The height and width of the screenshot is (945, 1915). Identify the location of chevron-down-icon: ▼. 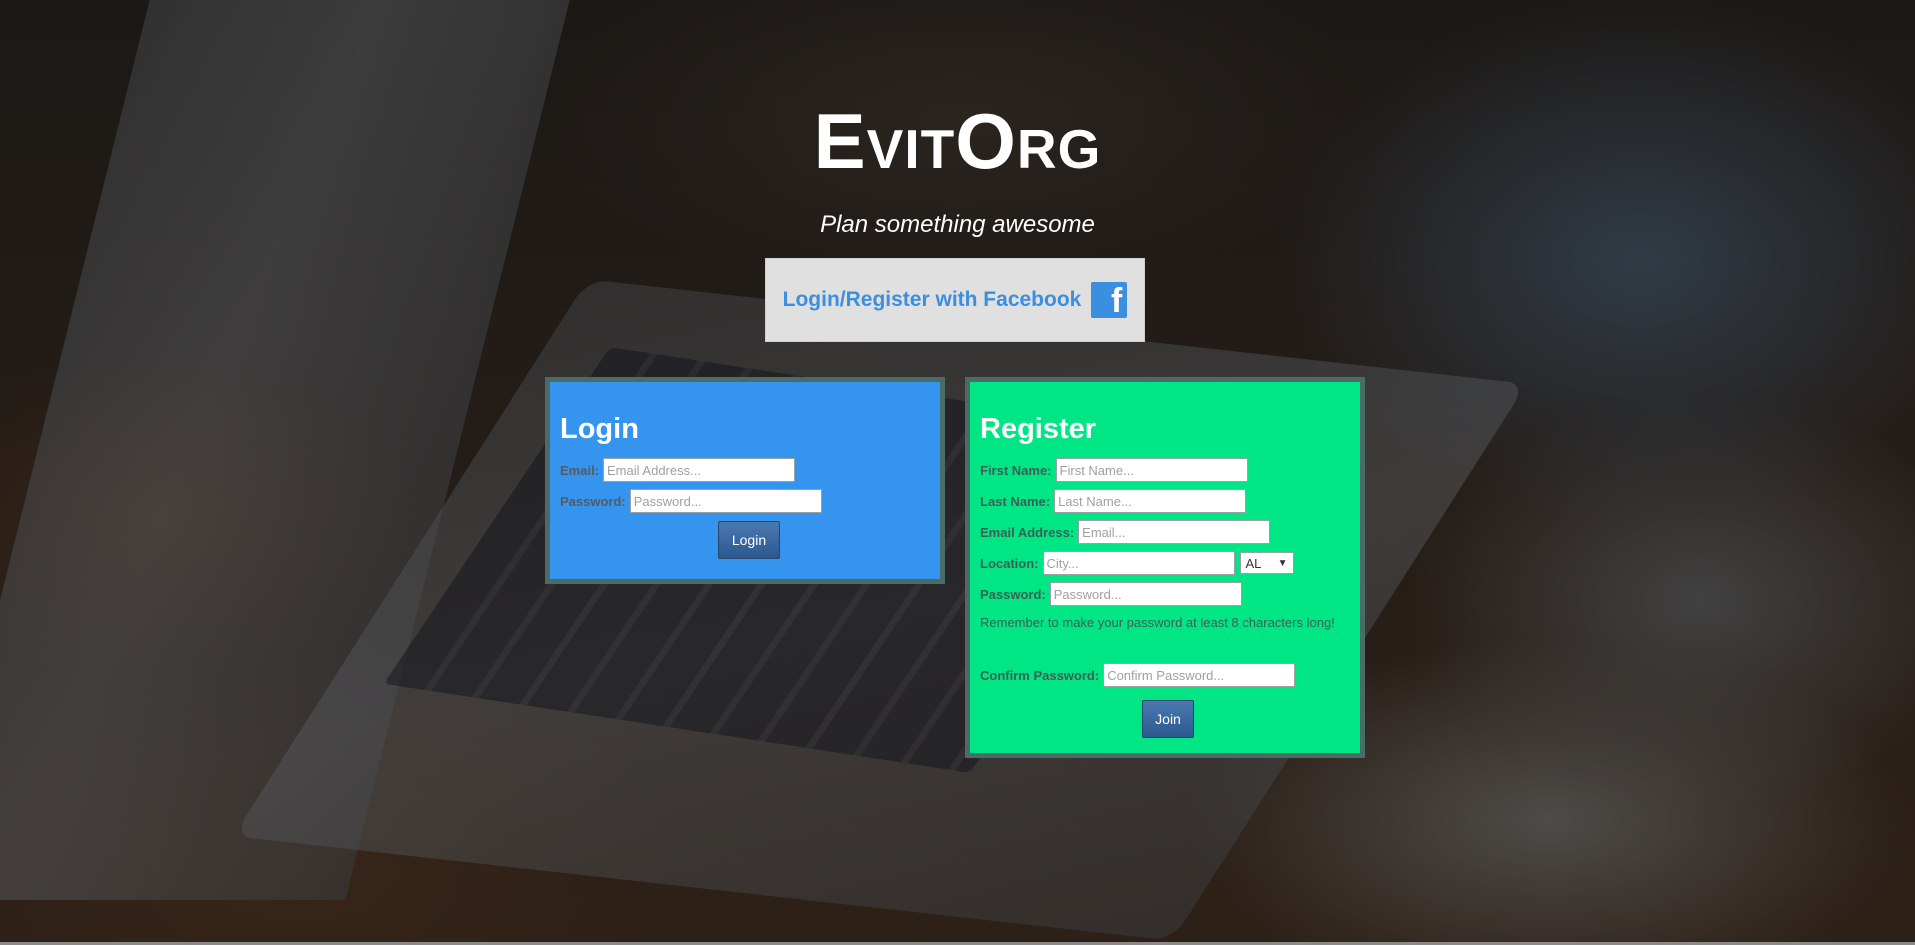
(1282, 563).